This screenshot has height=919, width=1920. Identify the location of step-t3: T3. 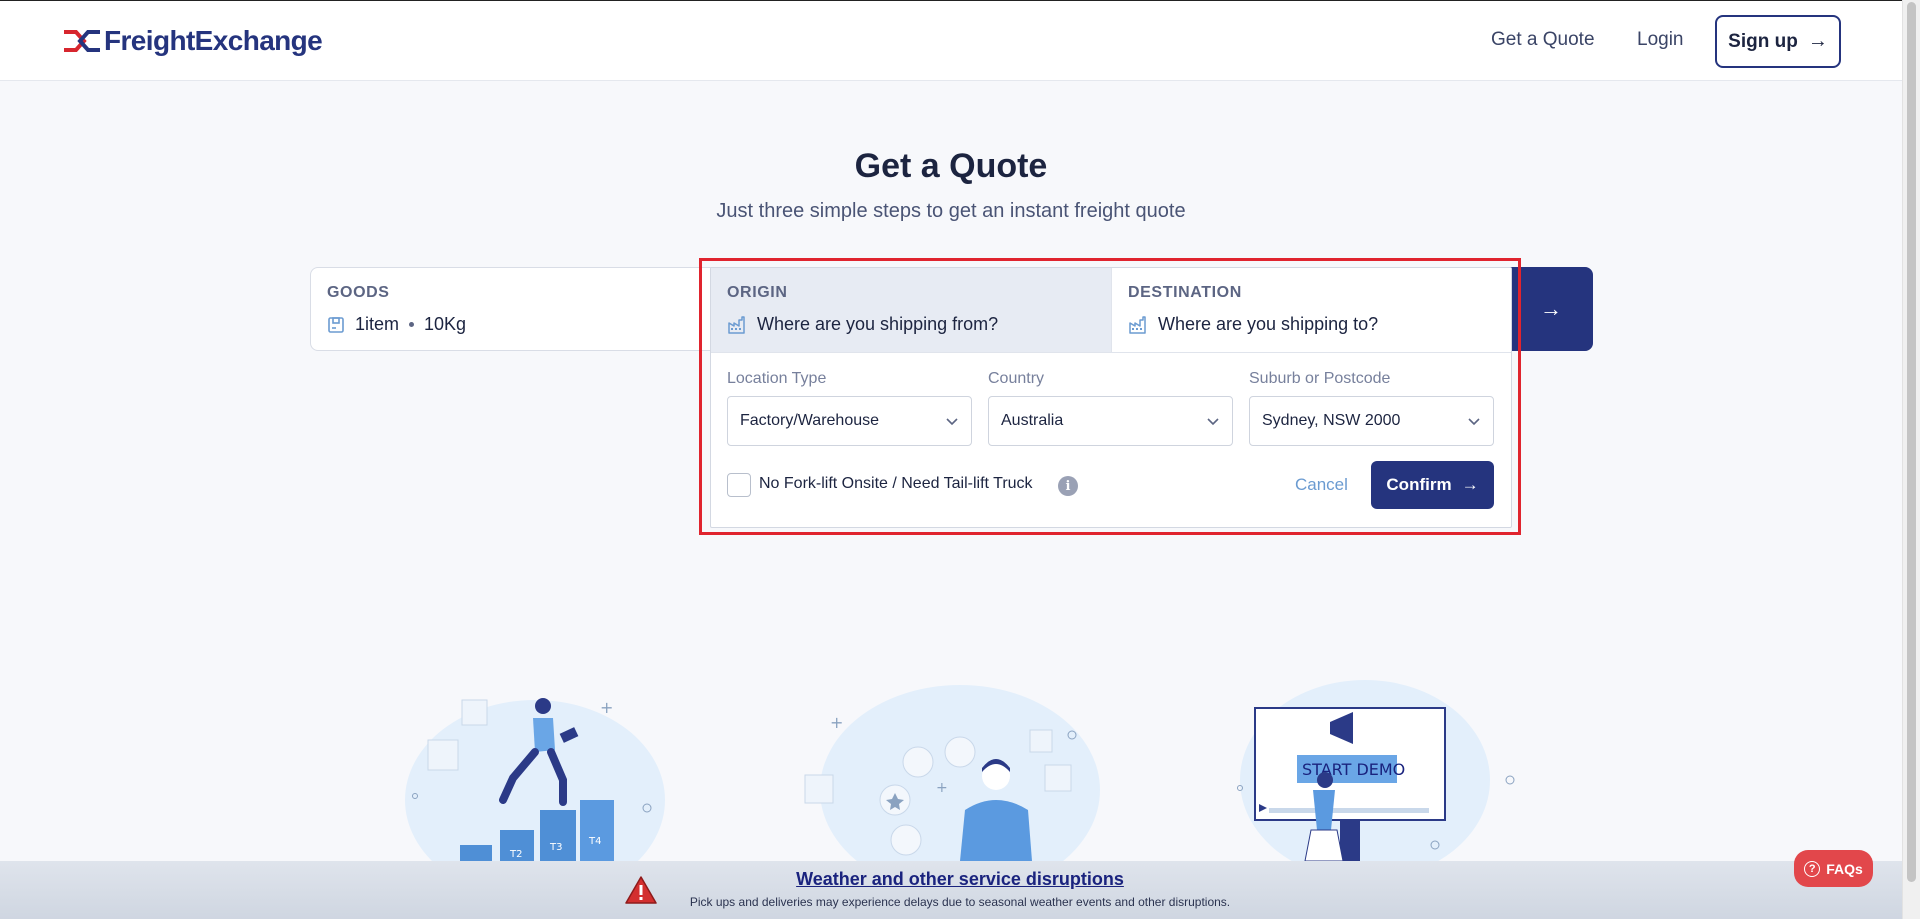
(555, 847).